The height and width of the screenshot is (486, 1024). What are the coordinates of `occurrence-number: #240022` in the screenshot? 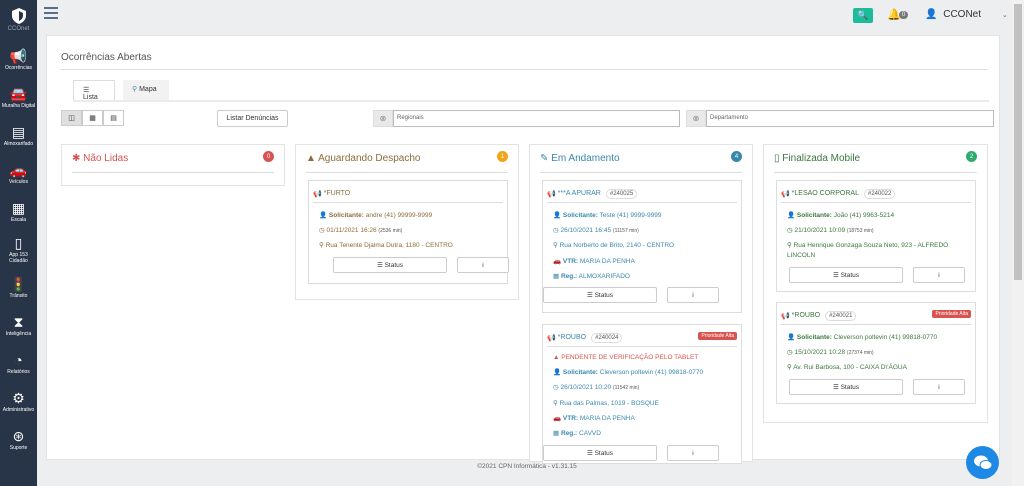 It's located at (879, 193).